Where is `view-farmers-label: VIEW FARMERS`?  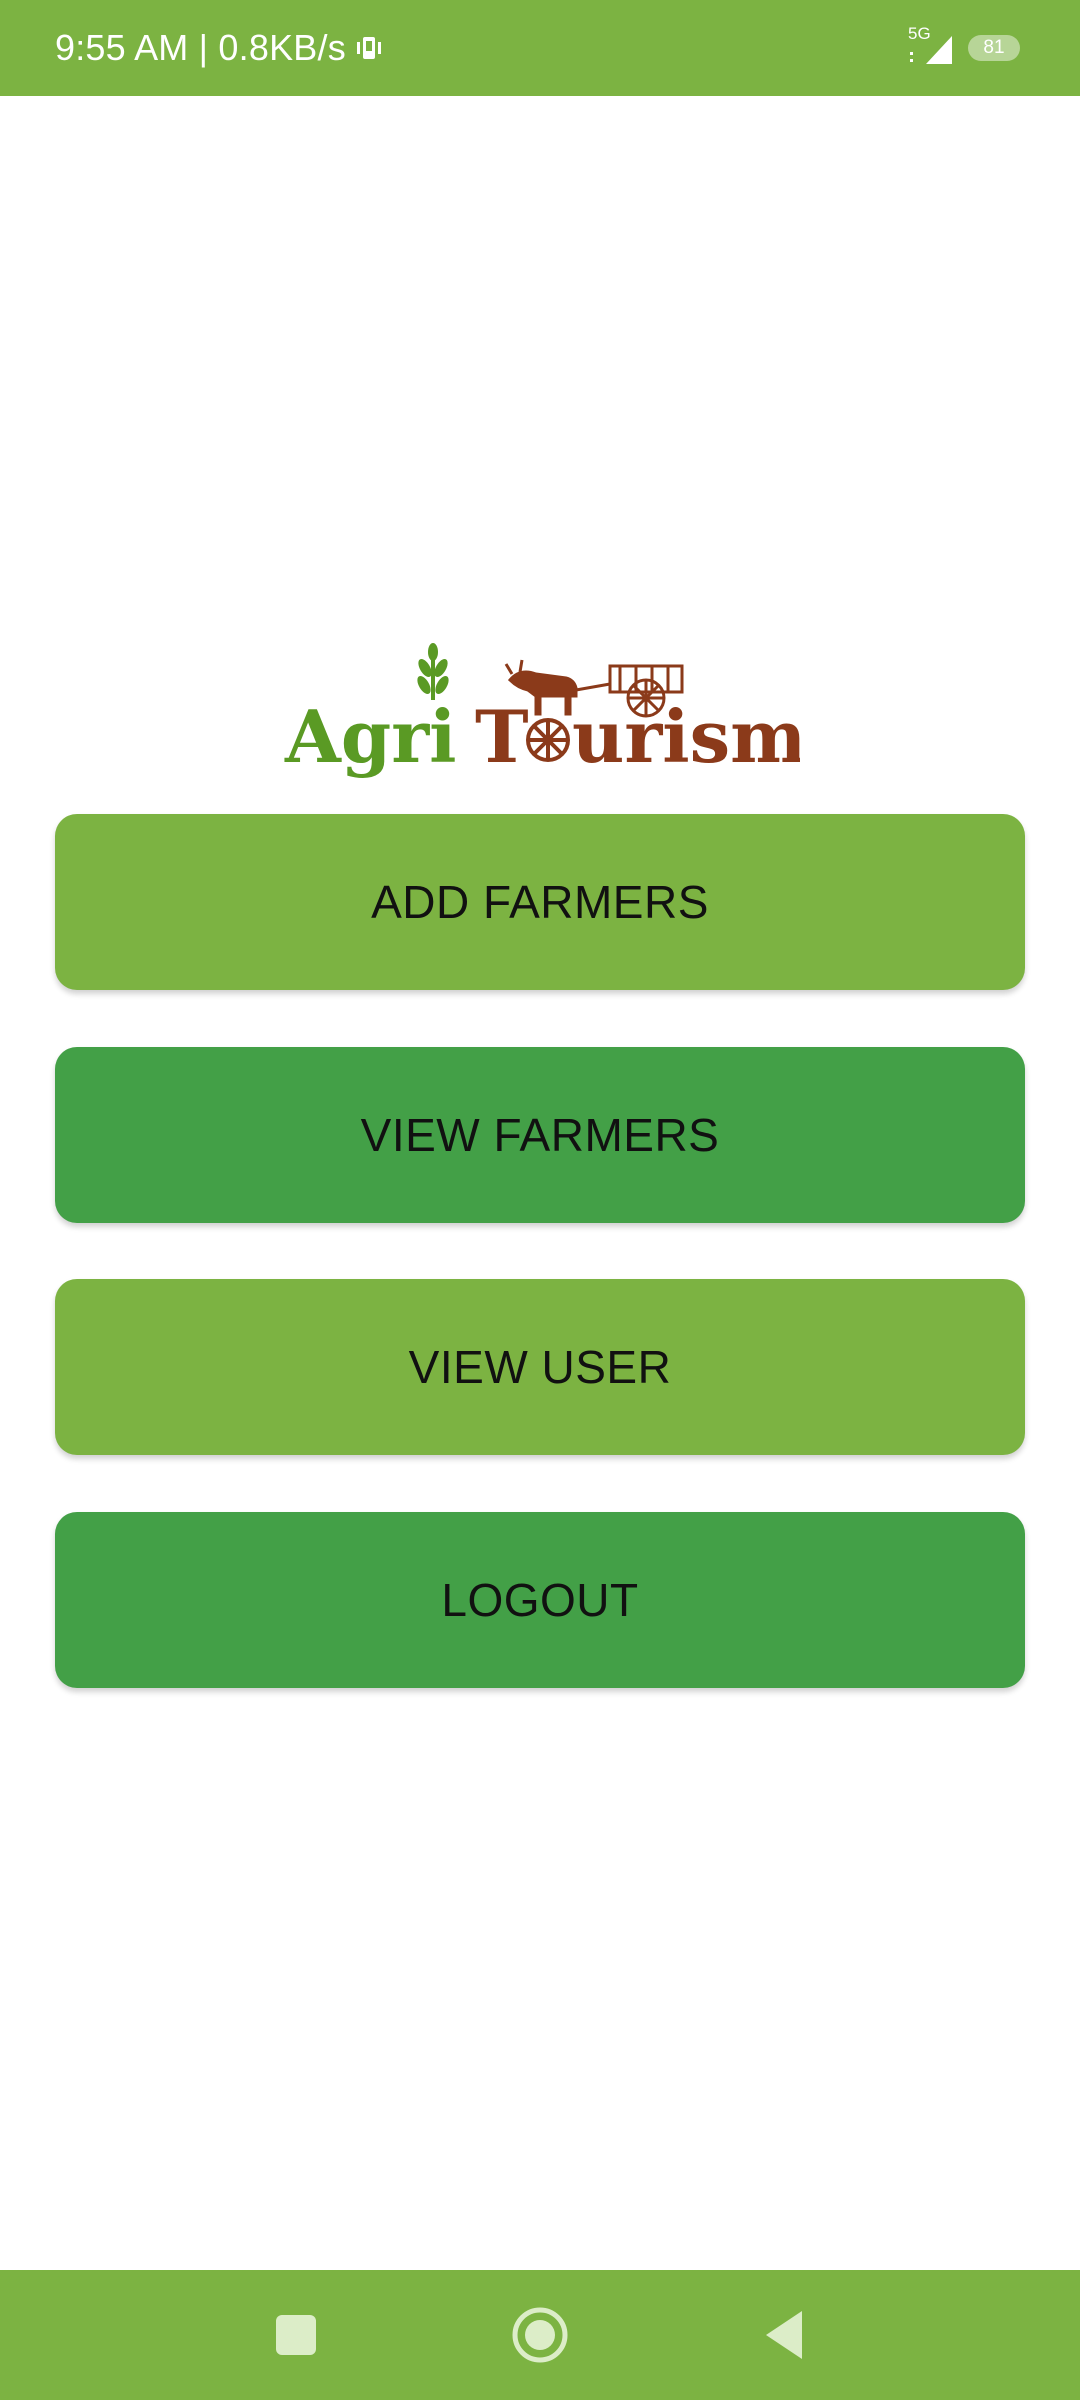 view-farmers-label: VIEW FARMERS is located at coordinates (540, 1135).